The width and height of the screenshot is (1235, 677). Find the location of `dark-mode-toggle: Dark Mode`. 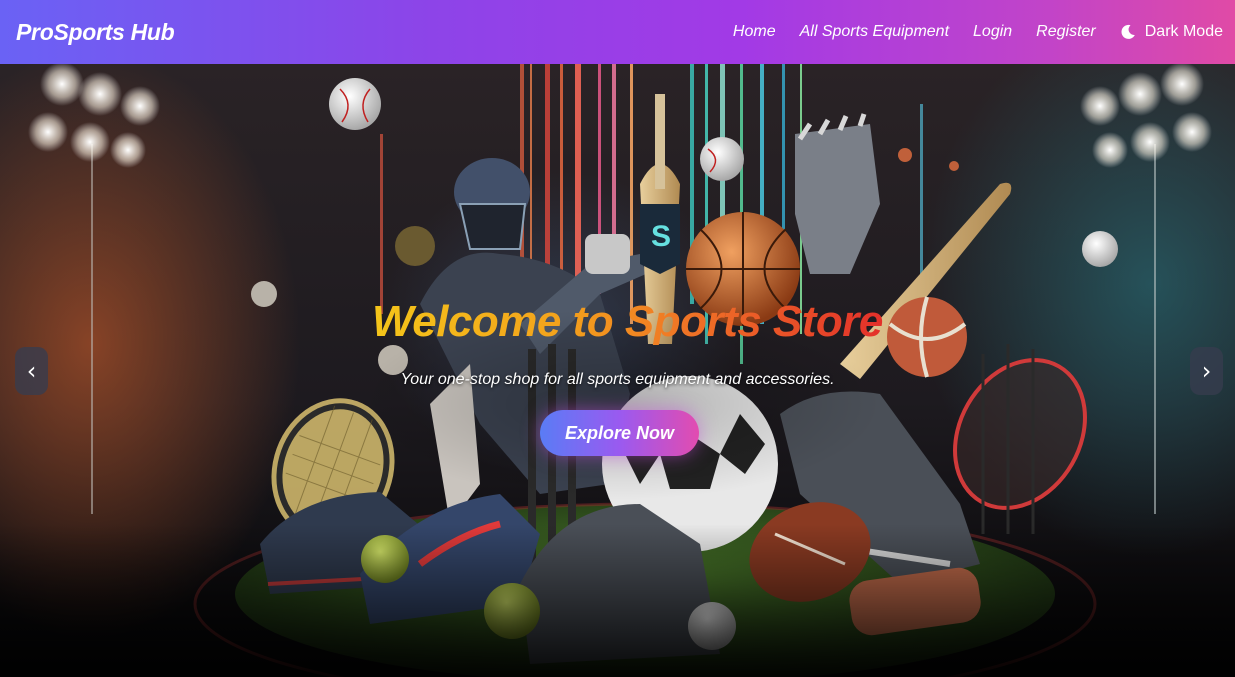

dark-mode-toggle: Dark Mode is located at coordinates (1171, 32).